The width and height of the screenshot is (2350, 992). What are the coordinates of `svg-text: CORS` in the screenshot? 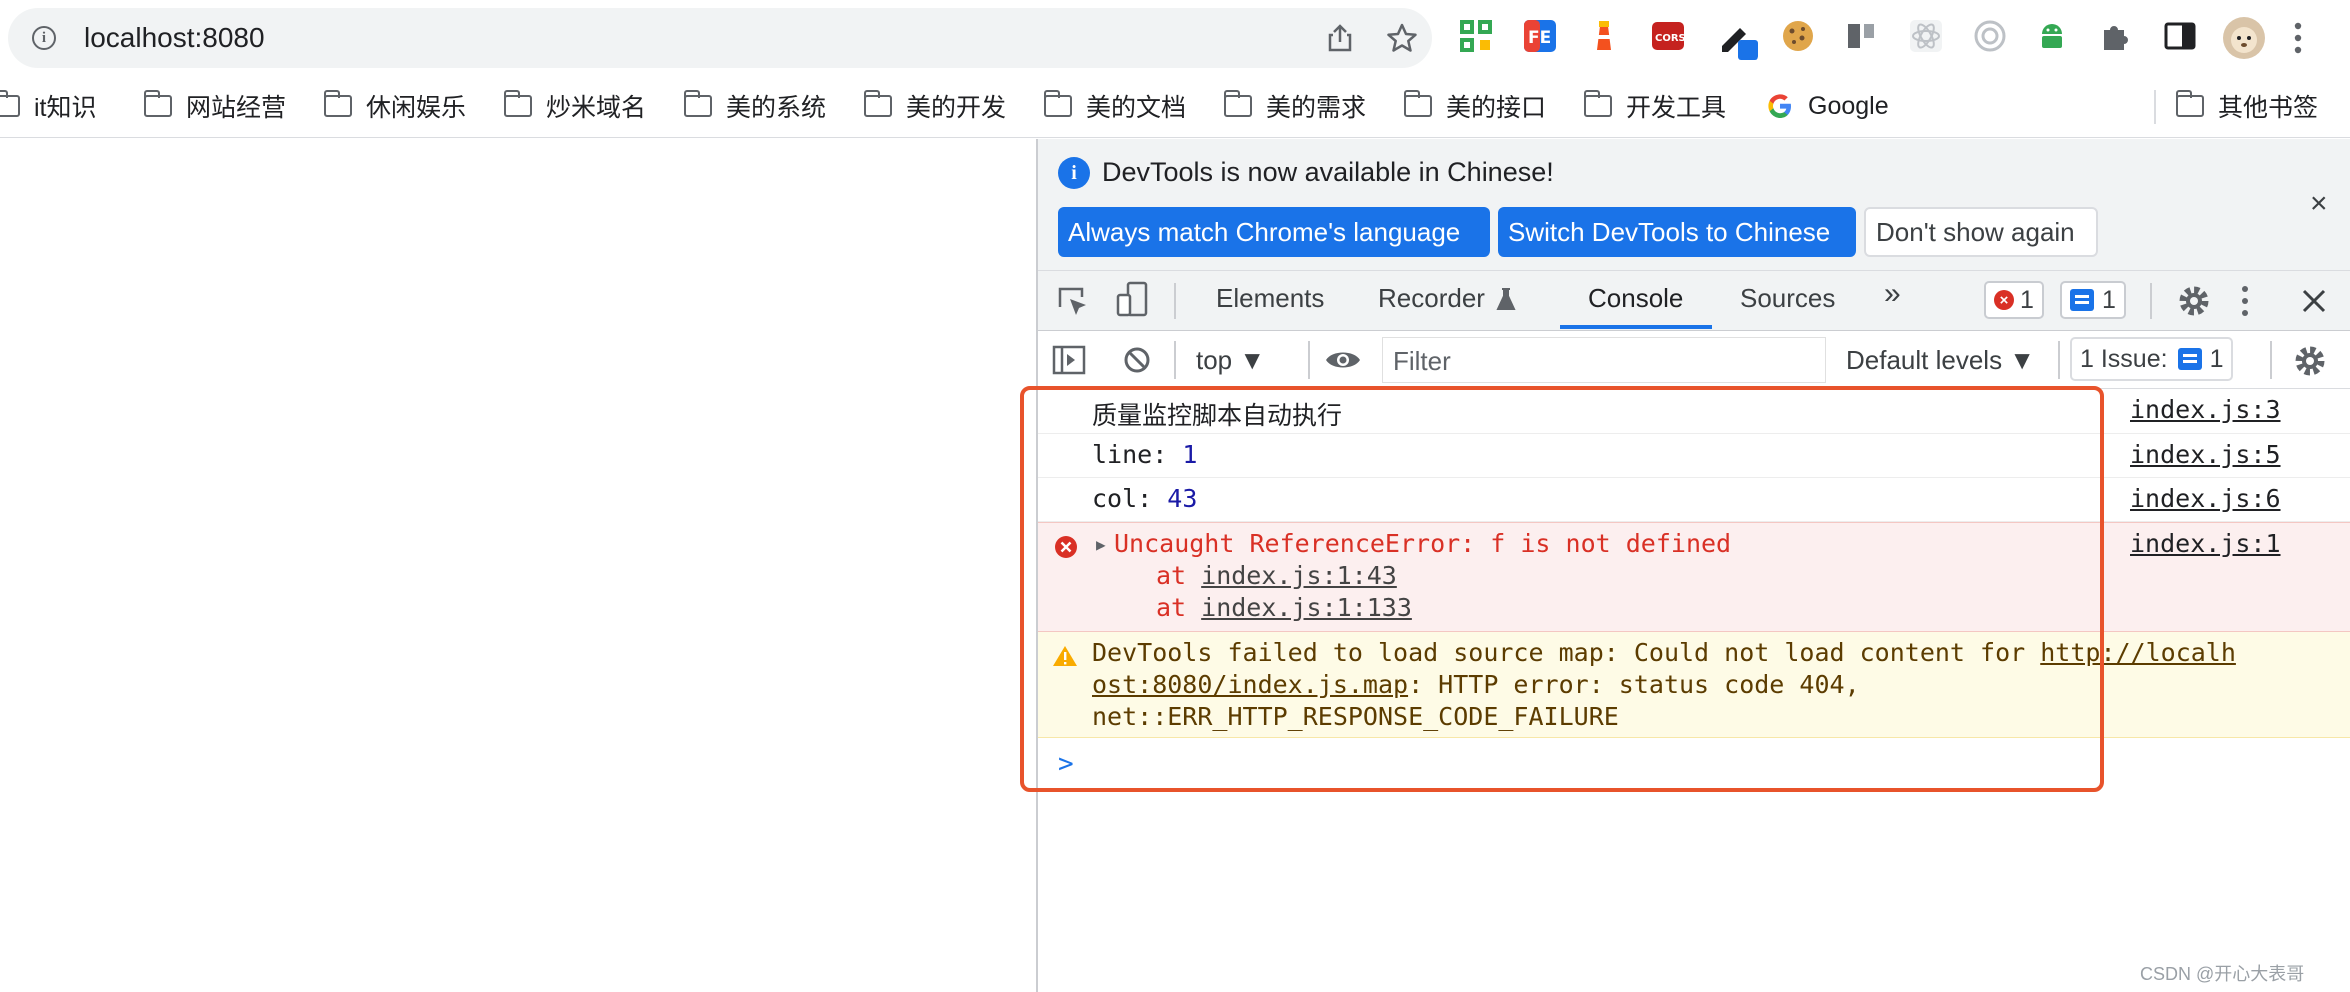 It's located at (1670, 38).